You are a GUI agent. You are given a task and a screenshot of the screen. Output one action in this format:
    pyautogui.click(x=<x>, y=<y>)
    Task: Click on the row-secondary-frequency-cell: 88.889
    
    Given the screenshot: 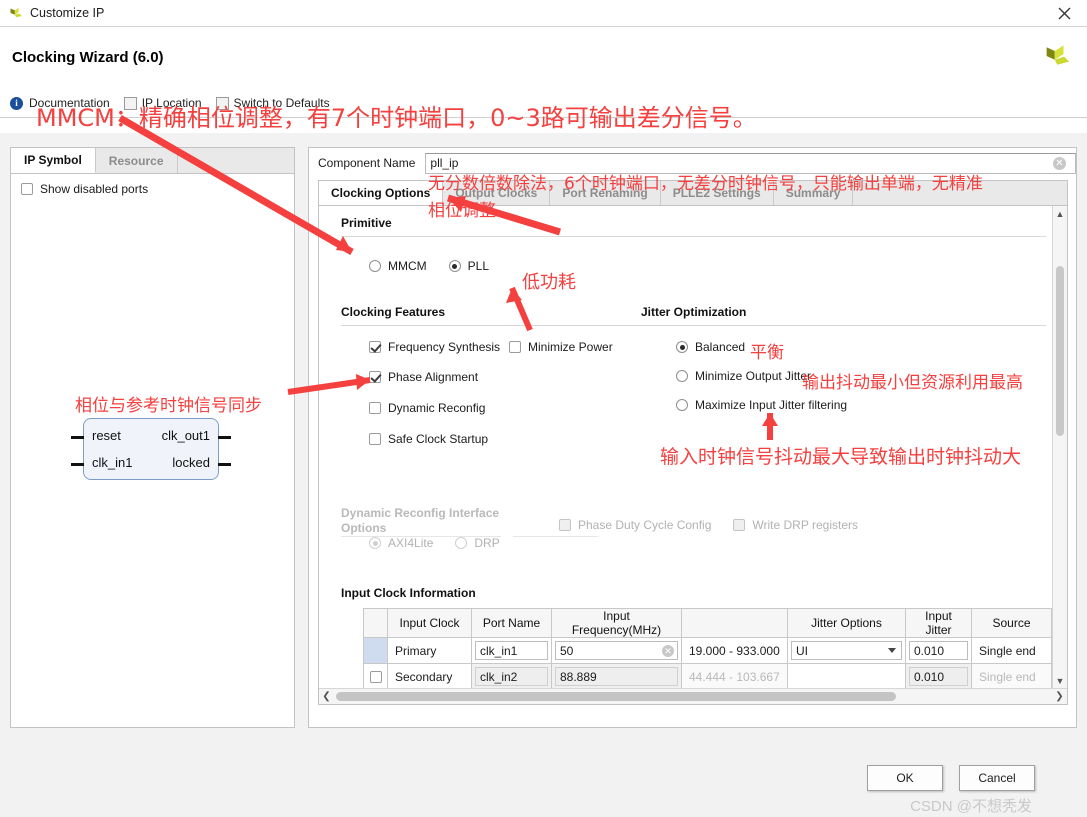 What is the action you would take?
    pyautogui.click(x=616, y=675)
    